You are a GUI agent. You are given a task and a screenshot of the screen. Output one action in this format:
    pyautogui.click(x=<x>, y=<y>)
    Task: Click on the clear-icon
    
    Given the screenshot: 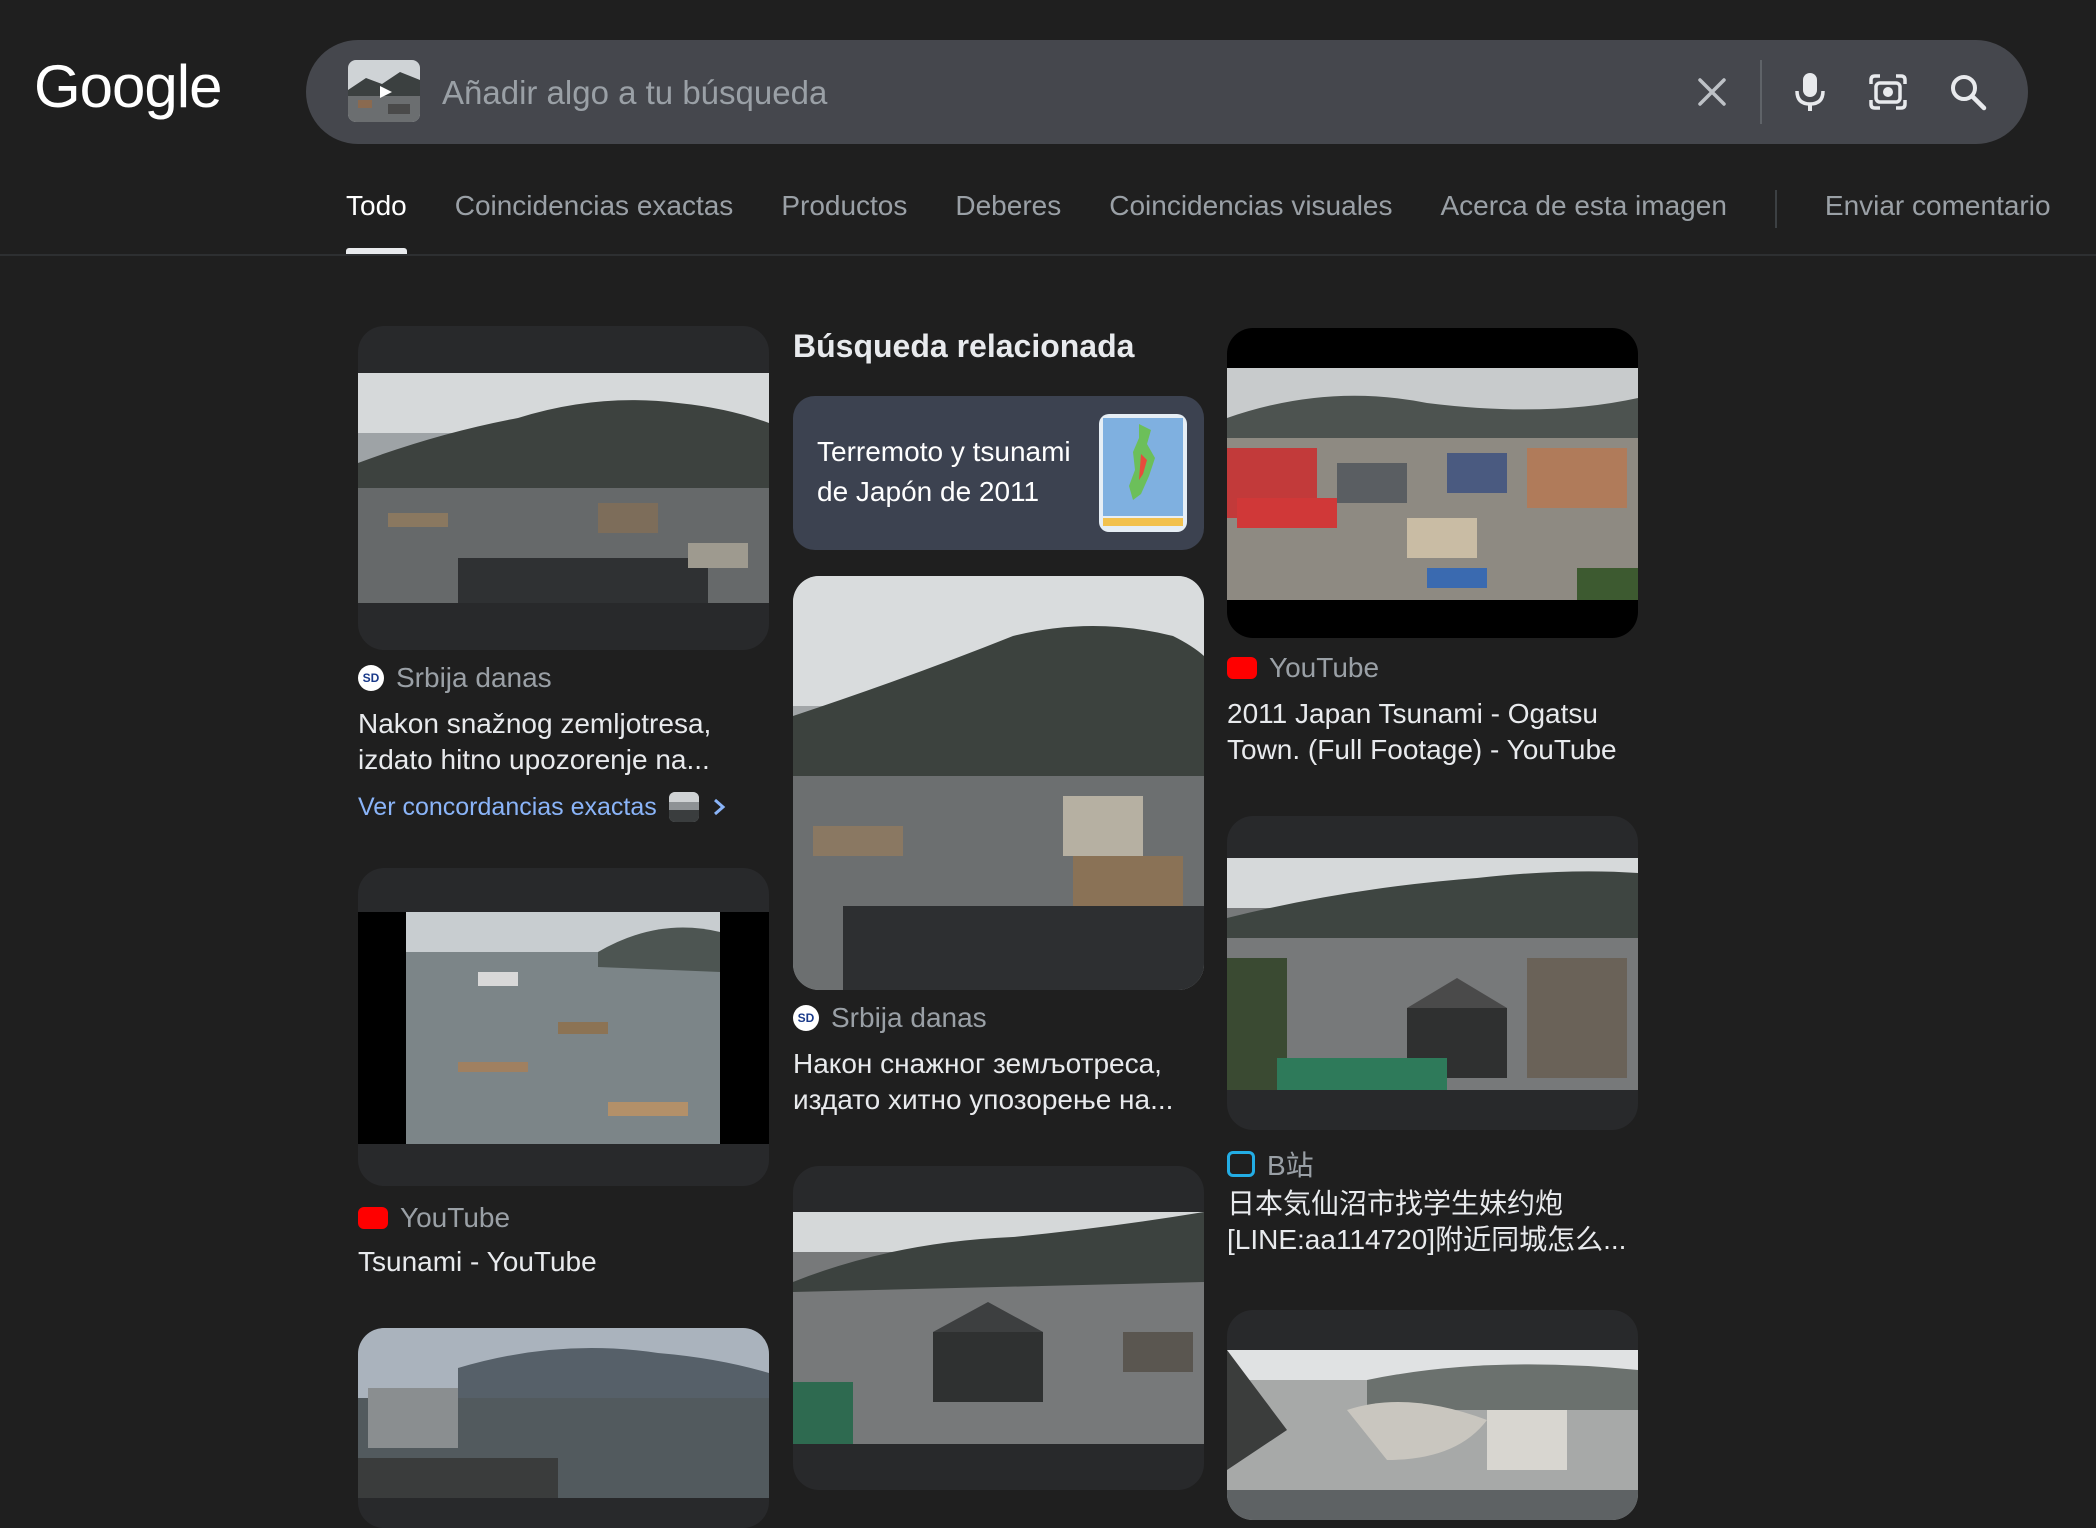 What is the action you would take?
    pyautogui.click(x=1712, y=92)
    